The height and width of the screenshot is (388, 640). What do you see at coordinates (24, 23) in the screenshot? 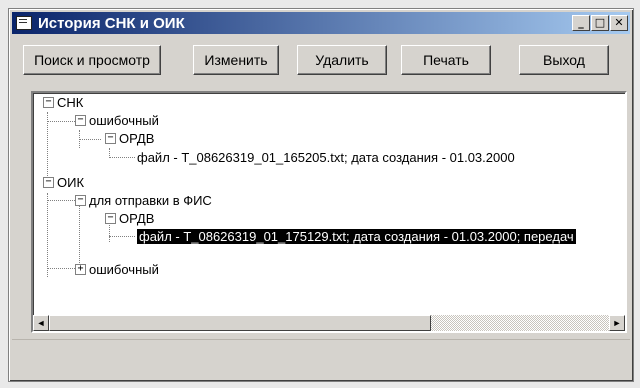
I see `app-icon` at bounding box center [24, 23].